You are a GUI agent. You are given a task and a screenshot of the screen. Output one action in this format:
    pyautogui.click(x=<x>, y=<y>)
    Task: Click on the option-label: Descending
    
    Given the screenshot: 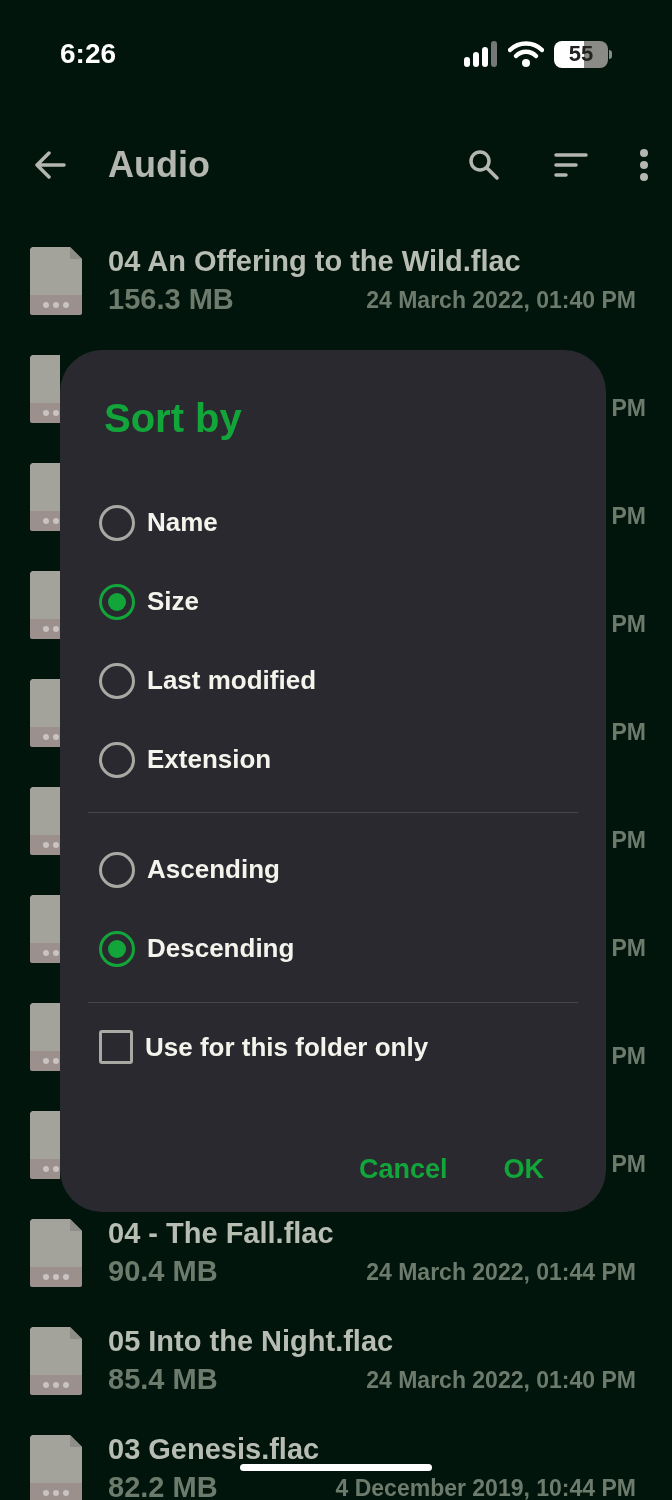 What is the action you would take?
    pyautogui.click(x=221, y=948)
    